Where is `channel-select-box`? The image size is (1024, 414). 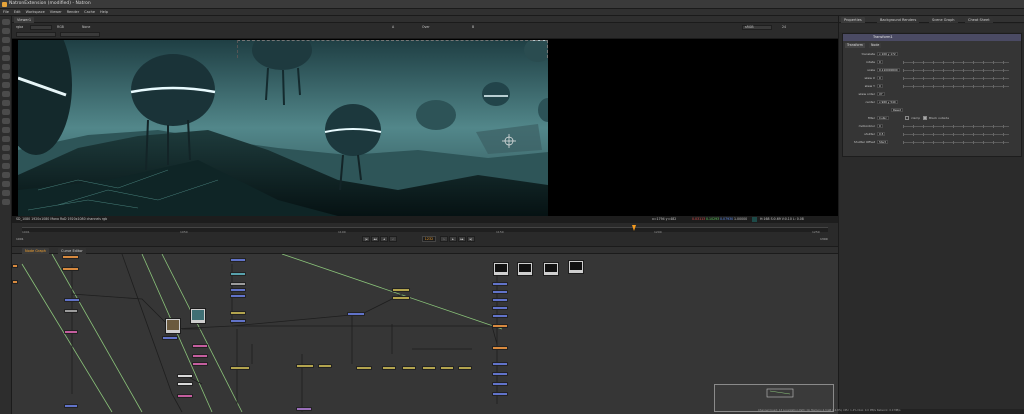
channel-select-box is located at coordinates (41, 27).